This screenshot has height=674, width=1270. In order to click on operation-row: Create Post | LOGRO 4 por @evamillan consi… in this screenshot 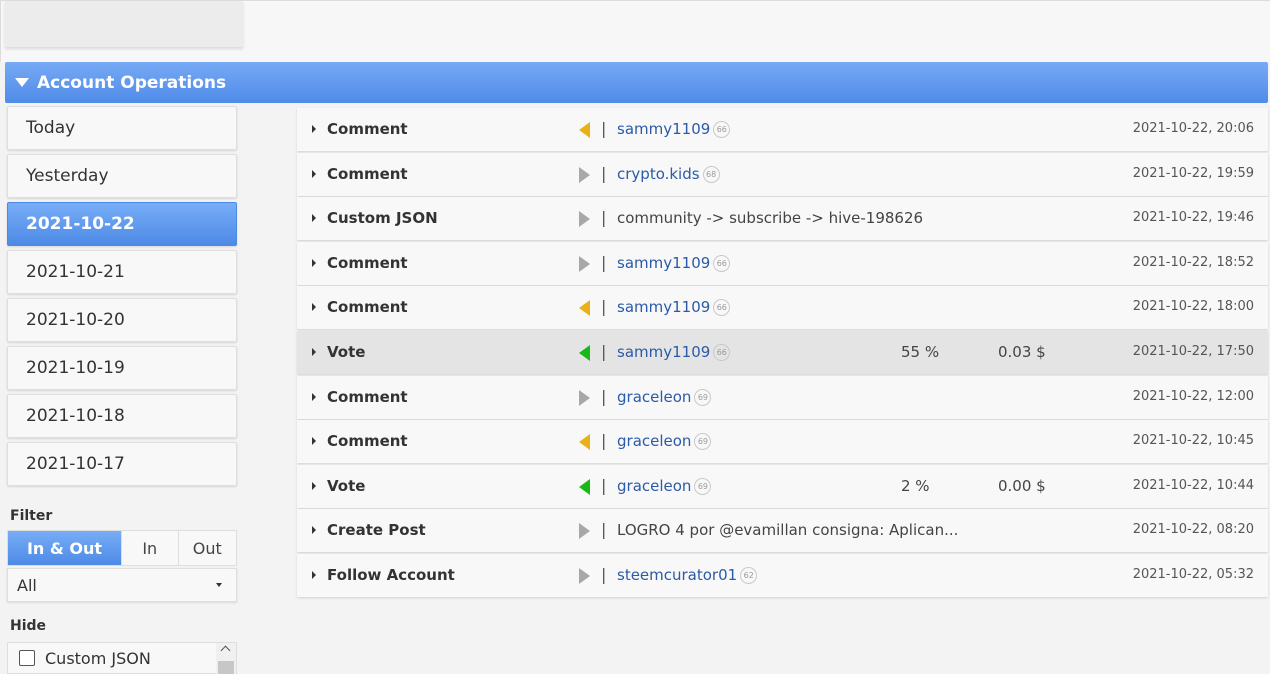, I will do `click(782, 531)`.